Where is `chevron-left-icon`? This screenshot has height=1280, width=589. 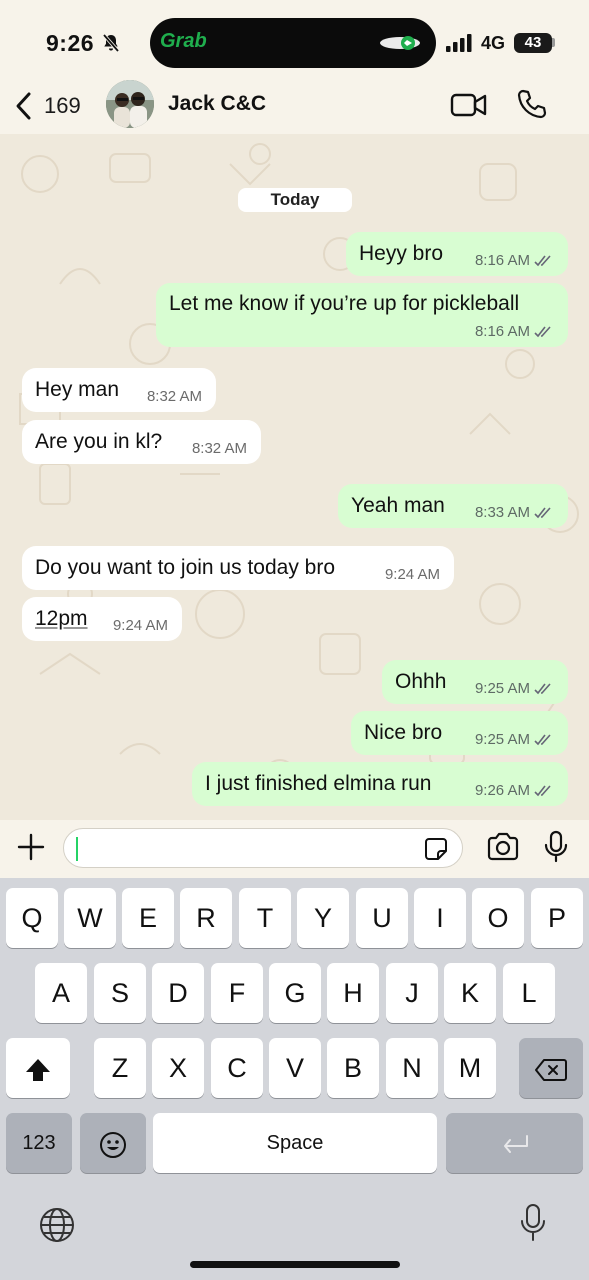
chevron-left-icon is located at coordinates (23, 106).